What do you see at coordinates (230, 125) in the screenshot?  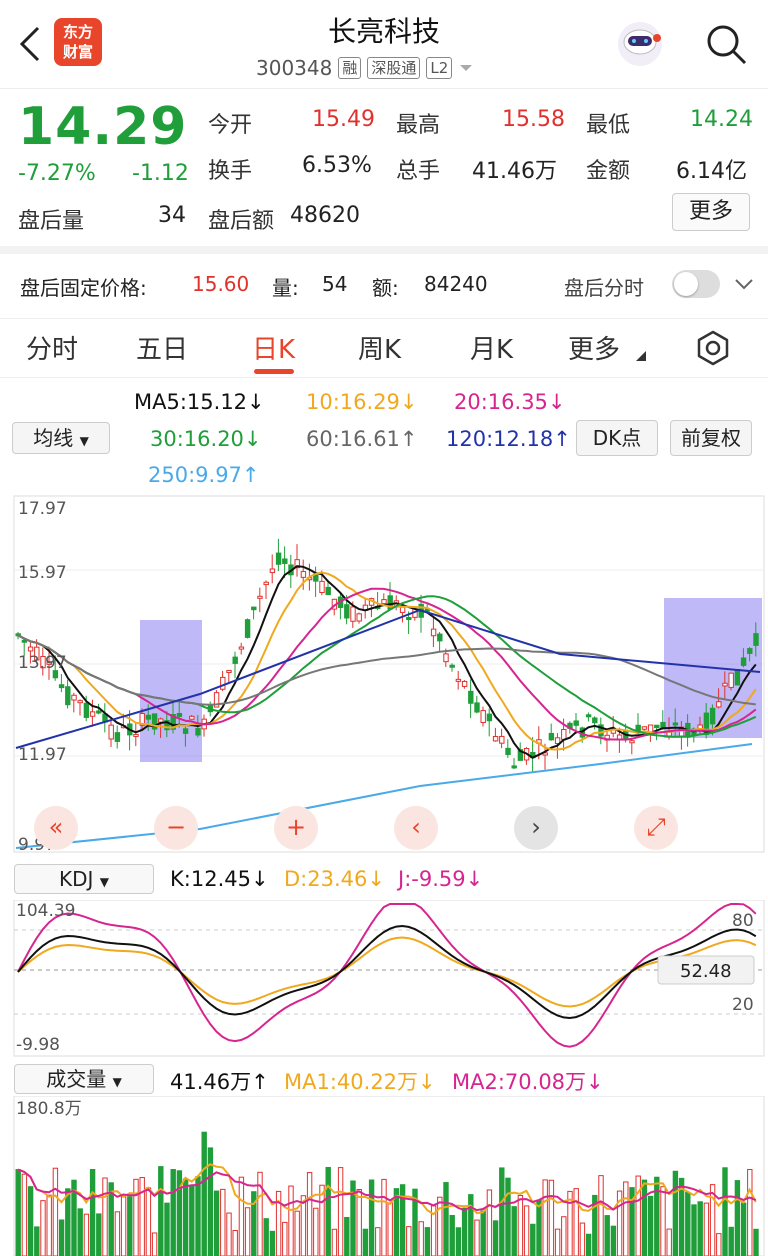 I see `open-label: 今开` at bounding box center [230, 125].